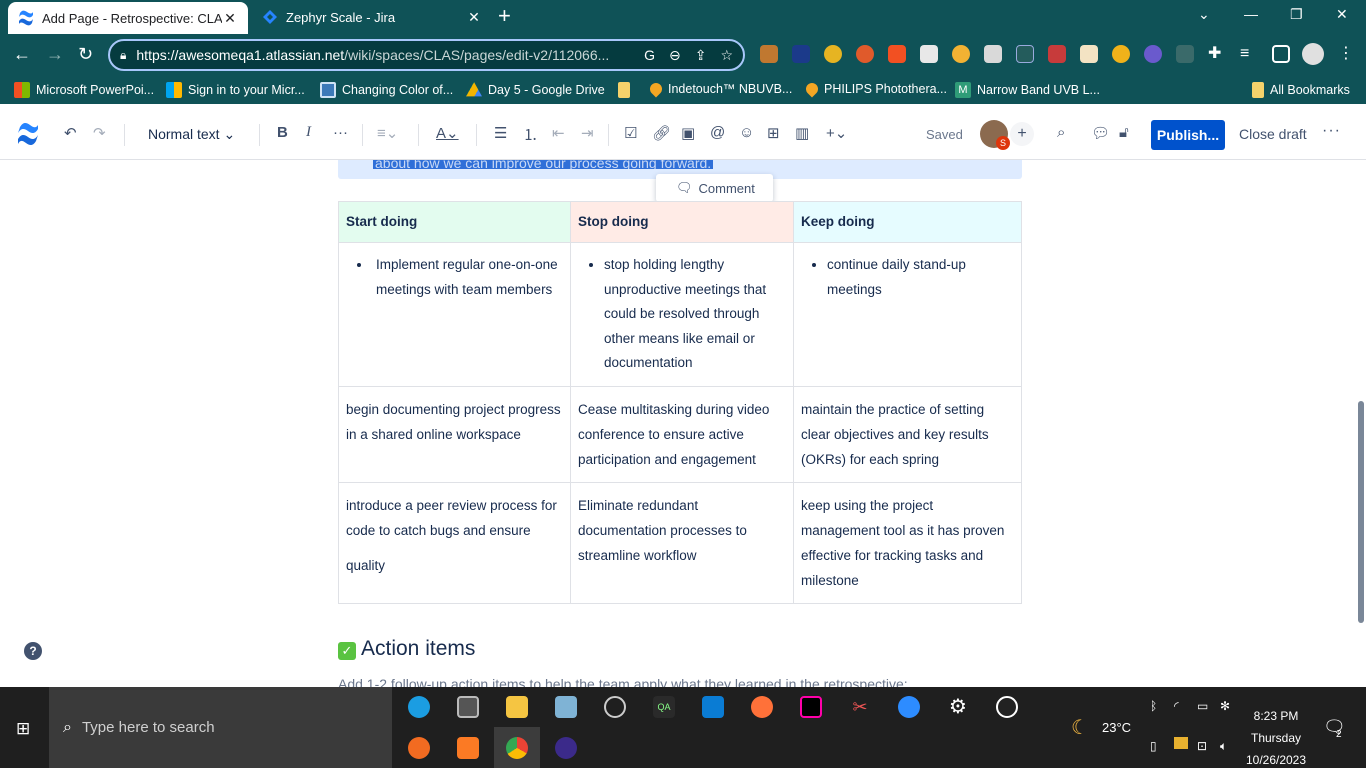  What do you see at coordinates (419, 707) in the screenshot?
I see `edge-icon` at bounding box center [419, 707].